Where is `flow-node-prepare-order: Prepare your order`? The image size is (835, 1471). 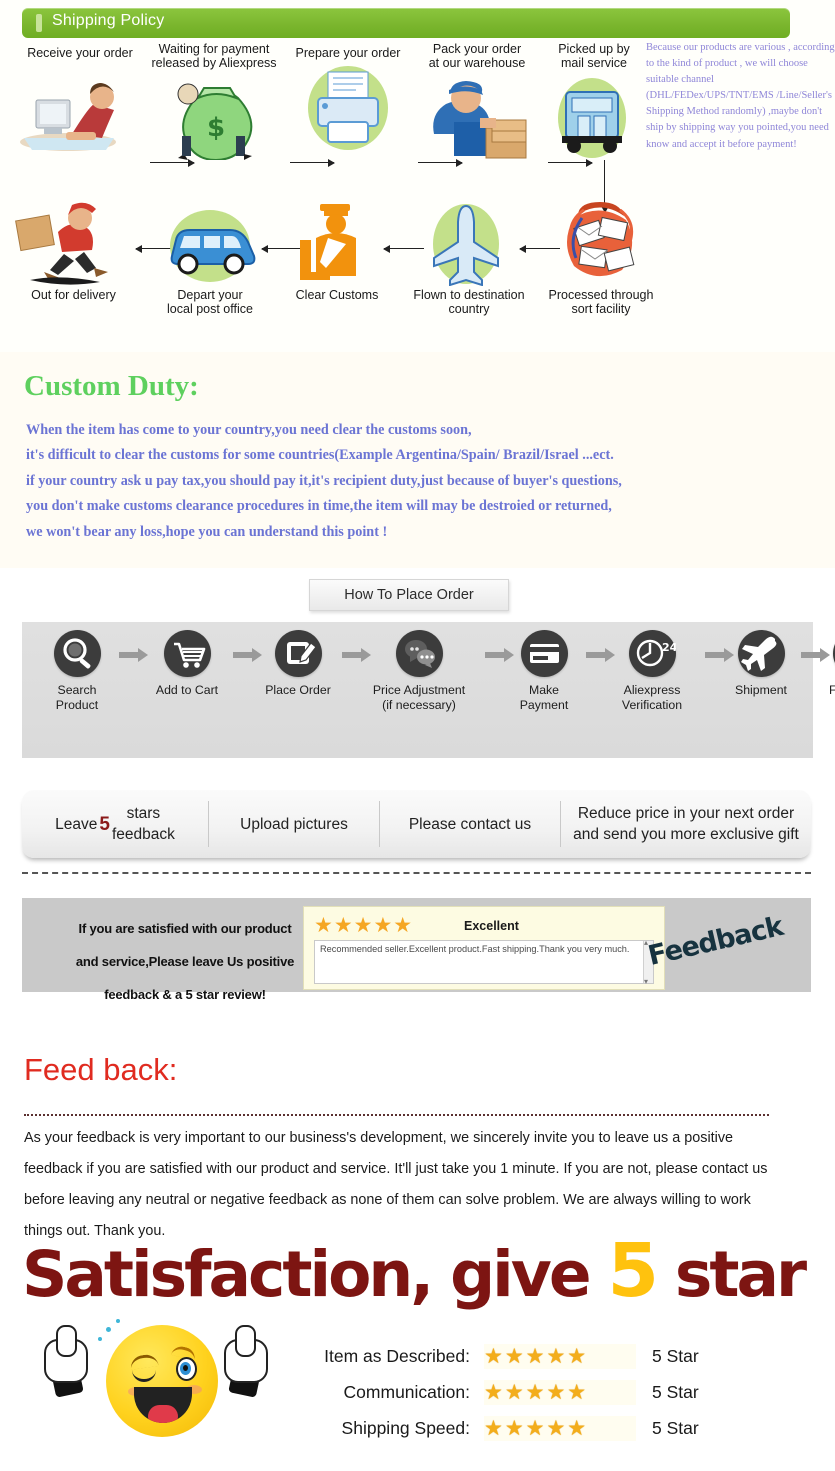 flow-node-prepare-order: Prepare your order is located at coordinates (348, 99).